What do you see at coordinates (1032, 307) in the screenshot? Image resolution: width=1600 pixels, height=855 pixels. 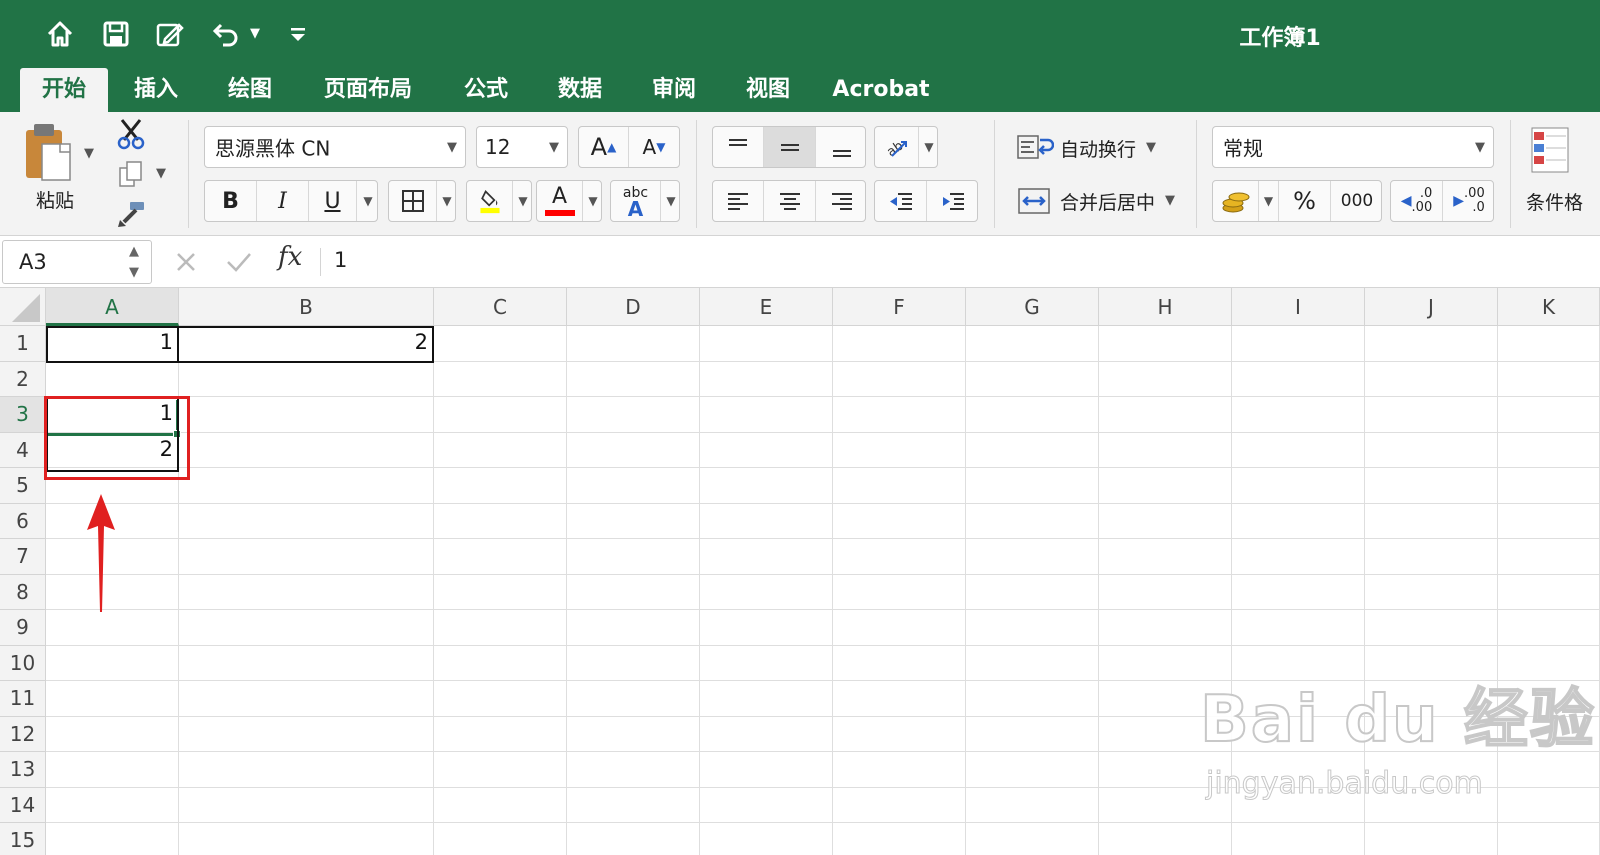 I see `column-header-g: G` at bounding box center [1032, 307].